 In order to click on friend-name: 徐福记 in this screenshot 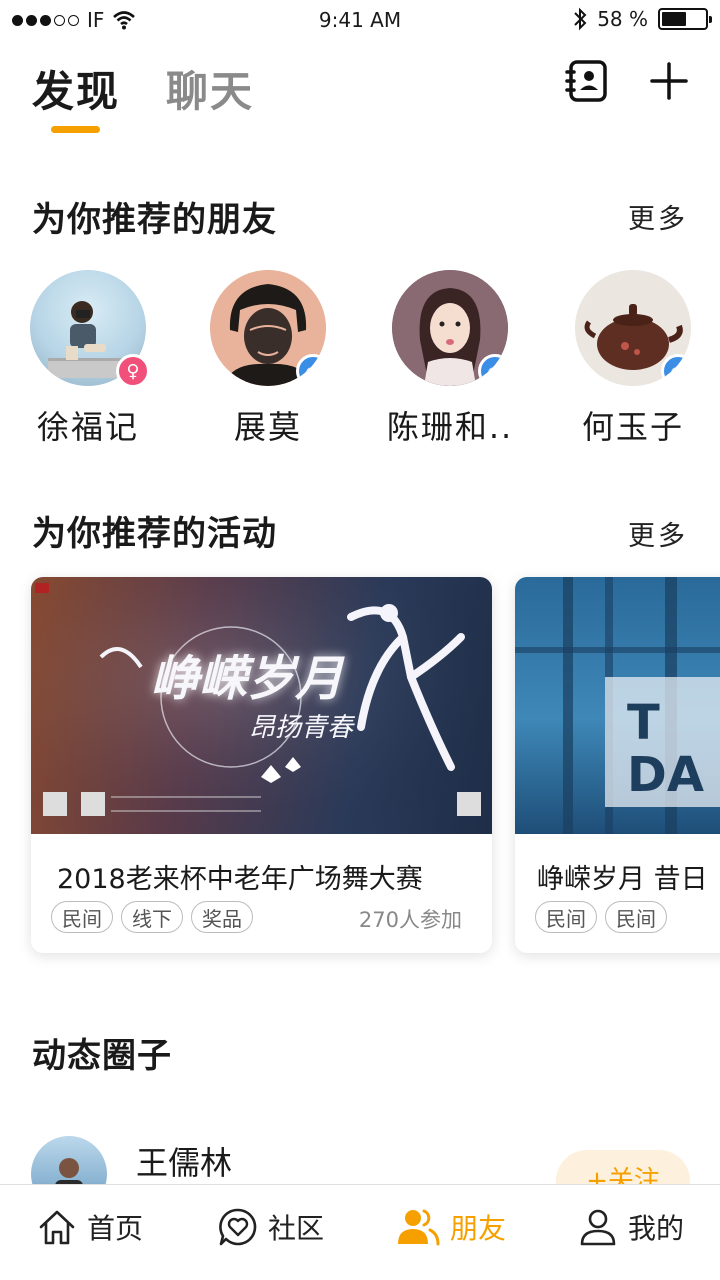, I will do `click(87, 427)`.